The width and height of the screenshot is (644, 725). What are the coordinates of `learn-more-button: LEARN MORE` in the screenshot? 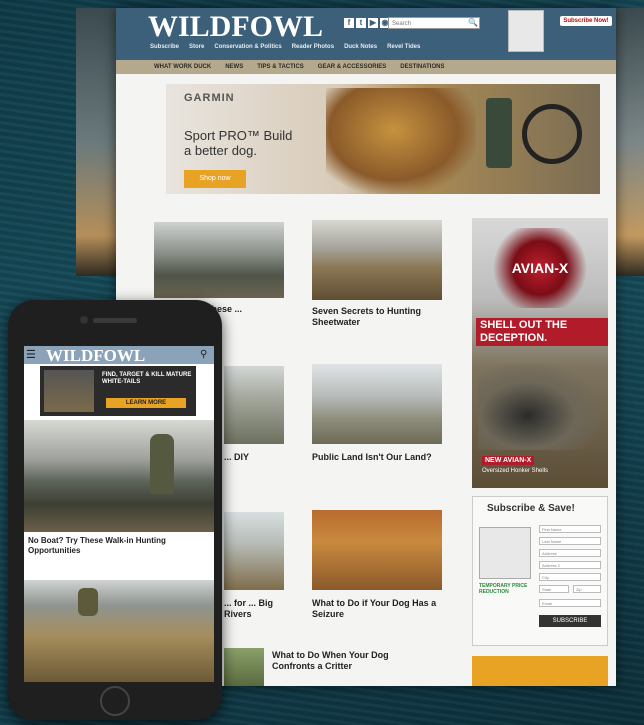 It's located at (146, 403).